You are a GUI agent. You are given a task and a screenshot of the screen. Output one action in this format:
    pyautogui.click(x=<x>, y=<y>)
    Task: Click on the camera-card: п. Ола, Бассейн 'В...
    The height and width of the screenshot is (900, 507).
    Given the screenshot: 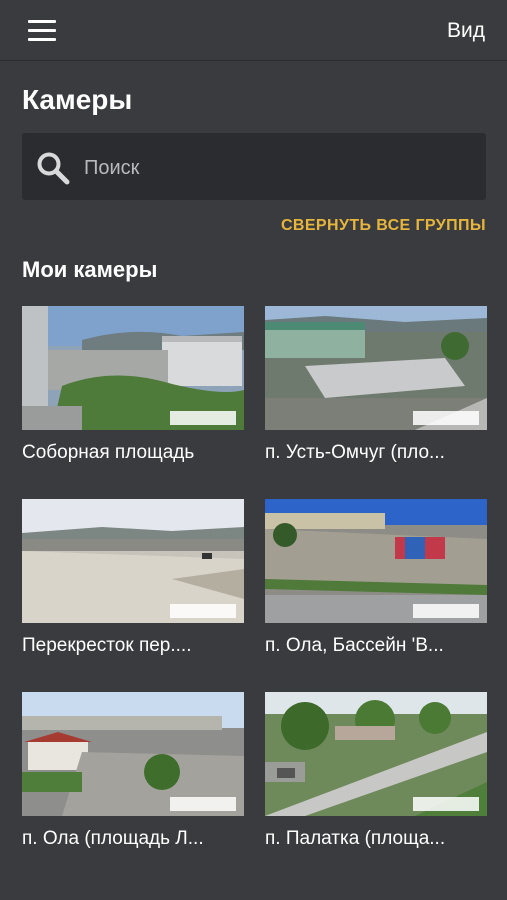 What is the action you would take?
    pyautogui.click(x=376, y=578)
    